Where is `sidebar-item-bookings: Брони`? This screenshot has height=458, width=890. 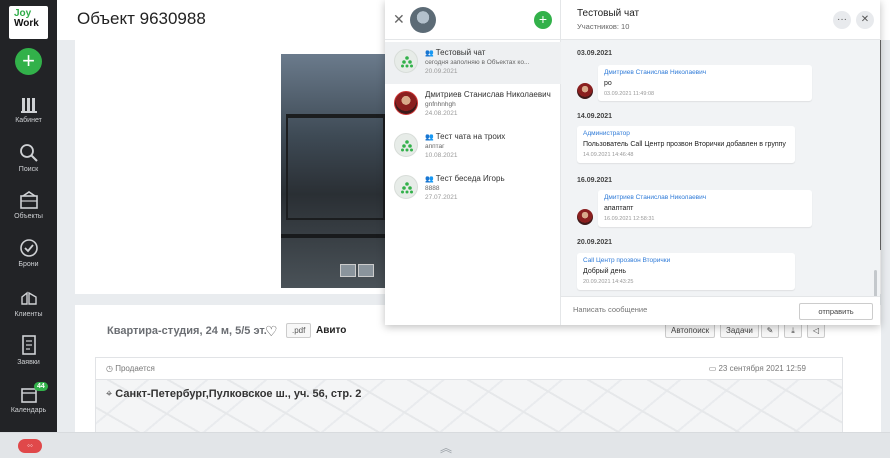
sidebar-item-bookings: Брони is located at coordinates (28, 253).